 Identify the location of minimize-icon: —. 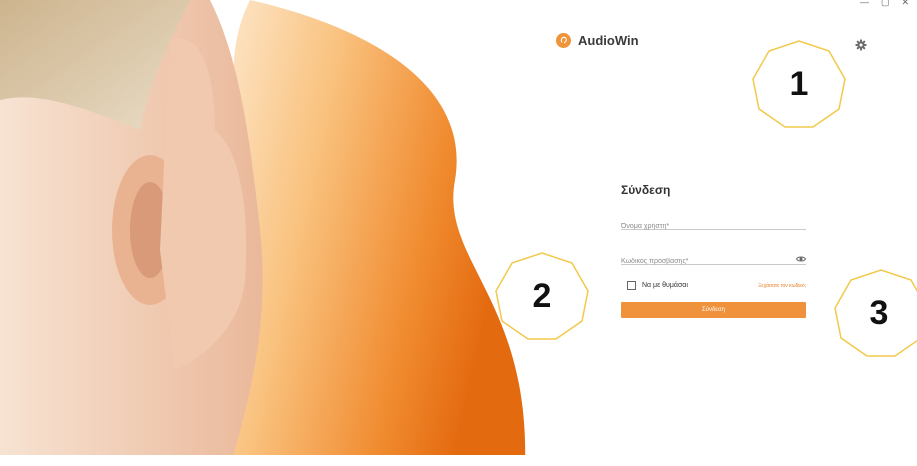
(864, 4).